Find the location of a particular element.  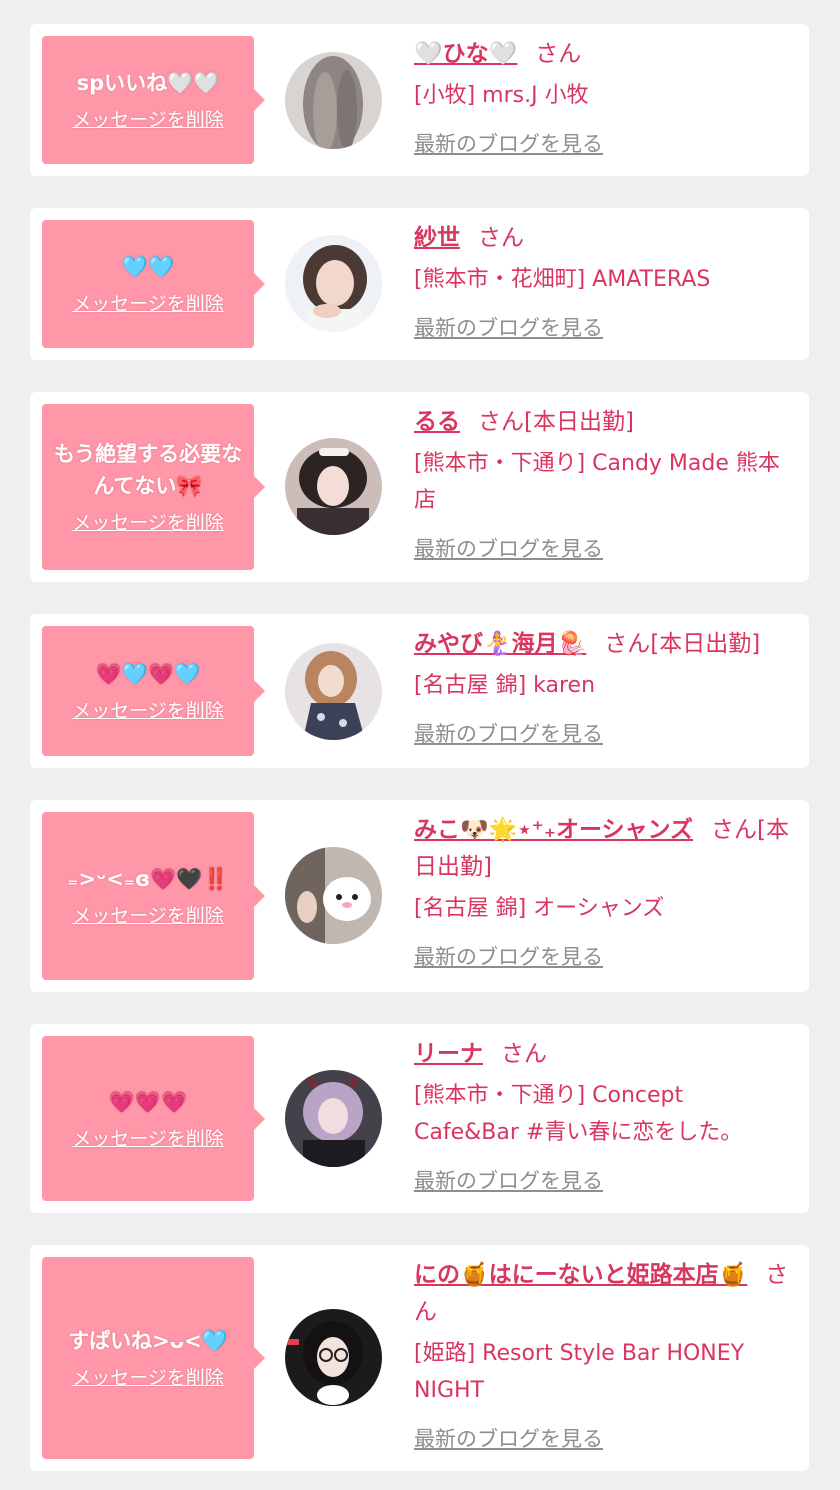

name-line: 紗世 さん is located at coordinates (604, 238).